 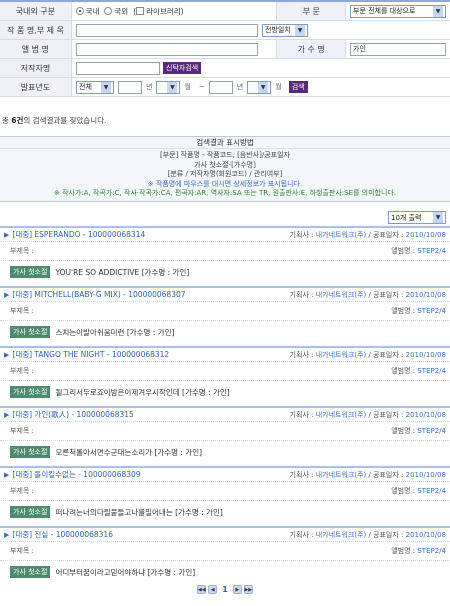 I want to click on item-lyrics-row: 가사 첫소절 모른척톨아서면수군대는소리가 [가수명 : 가인], so click(x=225, y=452).